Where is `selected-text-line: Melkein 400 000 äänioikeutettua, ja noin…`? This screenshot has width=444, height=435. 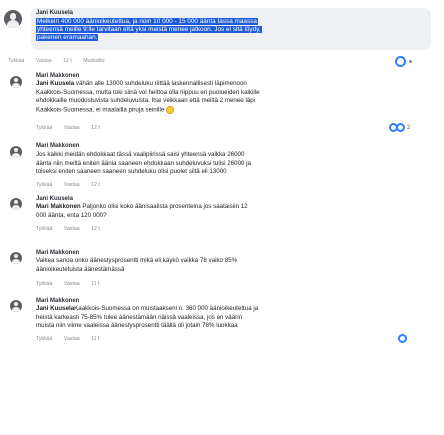 selected-text-line: Melkein 400 000 äänioikeutettua, ja noin… is located at coordinates (147, 21).